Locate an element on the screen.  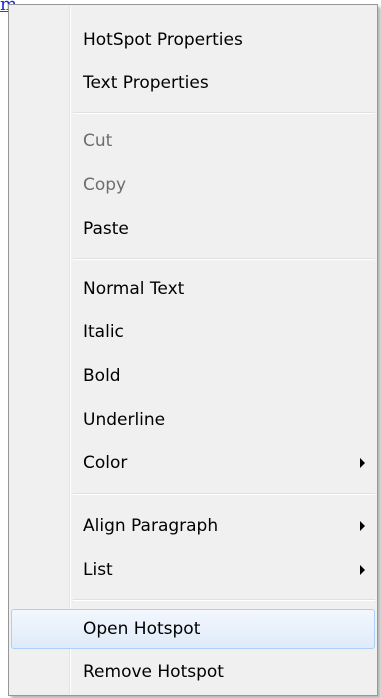
menu-item-label: Text Properties is located at coordinates (146, 83).